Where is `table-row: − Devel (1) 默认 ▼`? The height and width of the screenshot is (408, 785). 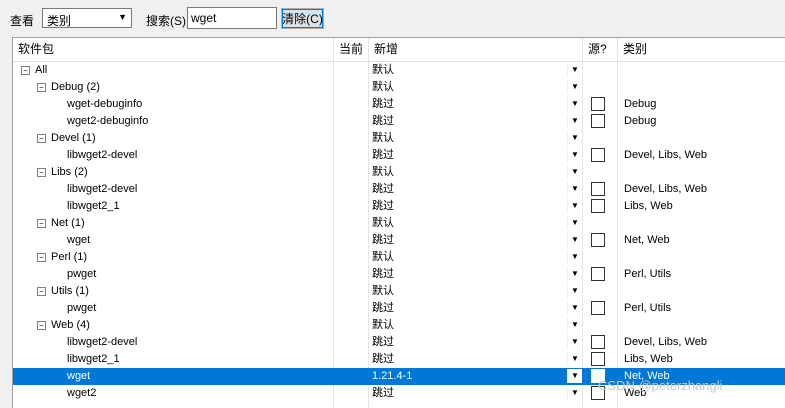 table-row: − Devel (1) 默认 ▼ is located at coordinates (399, 138).